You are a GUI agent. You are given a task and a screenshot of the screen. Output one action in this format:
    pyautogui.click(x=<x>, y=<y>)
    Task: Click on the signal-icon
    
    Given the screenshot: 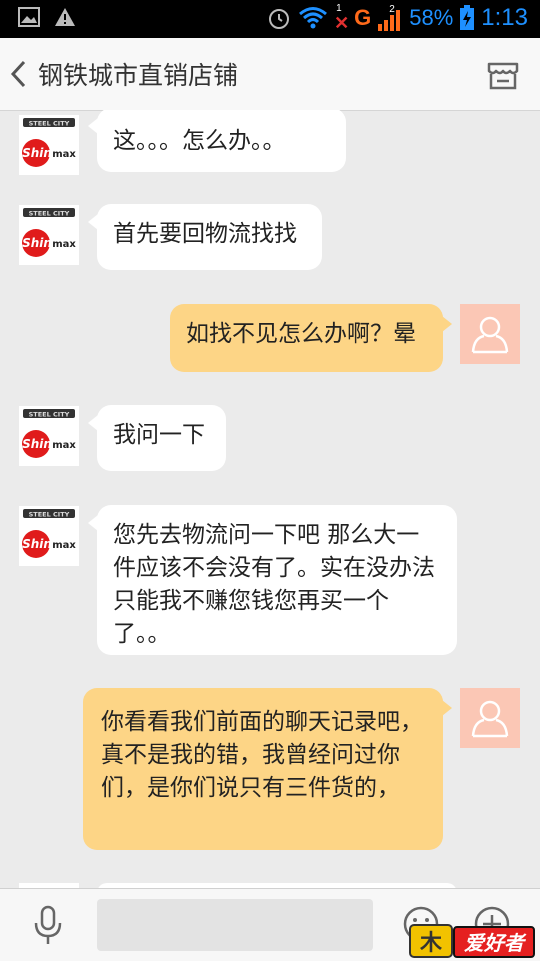 What is the action you would take?
    pyautogui.click(x=389, y=20)
    